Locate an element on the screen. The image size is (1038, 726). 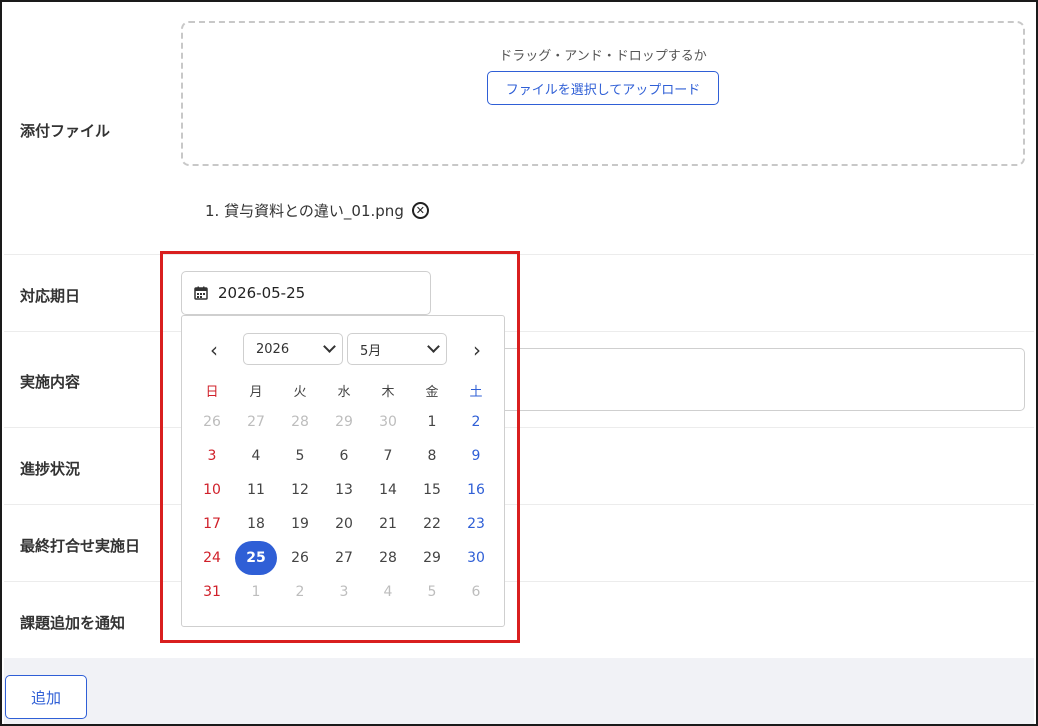
due-date-input: 2026-05-25 is located at coordinates (306, 293).